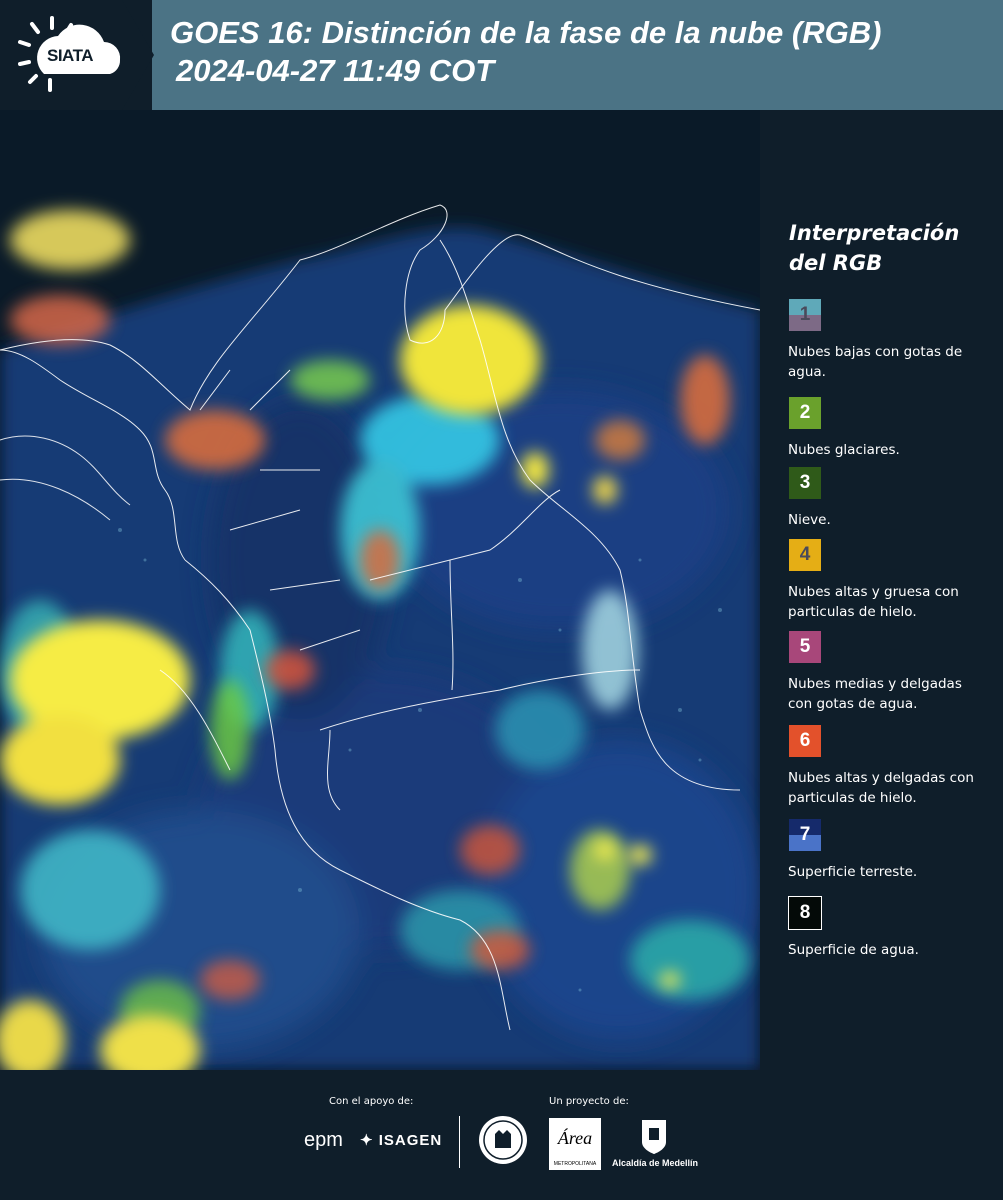 This screenshot has height=1200, width=1003. What do you see at coordinates (836, 263) in the screenshot?
I see `legend-title-line2: del RGB` at bounding box center [836, 263].